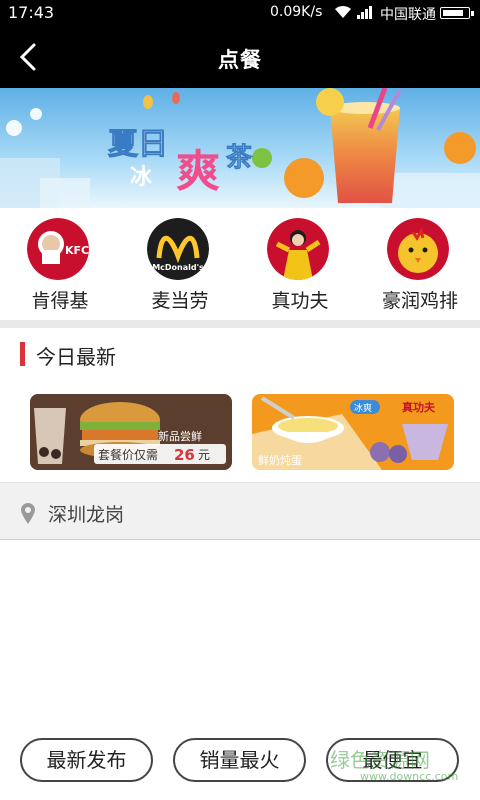 This screenshot has height=800, width=480. Describe the element at coordinates (280, 460) in the screenshot. I see `promo-caption: 鲜奶炖蛋` at that location.